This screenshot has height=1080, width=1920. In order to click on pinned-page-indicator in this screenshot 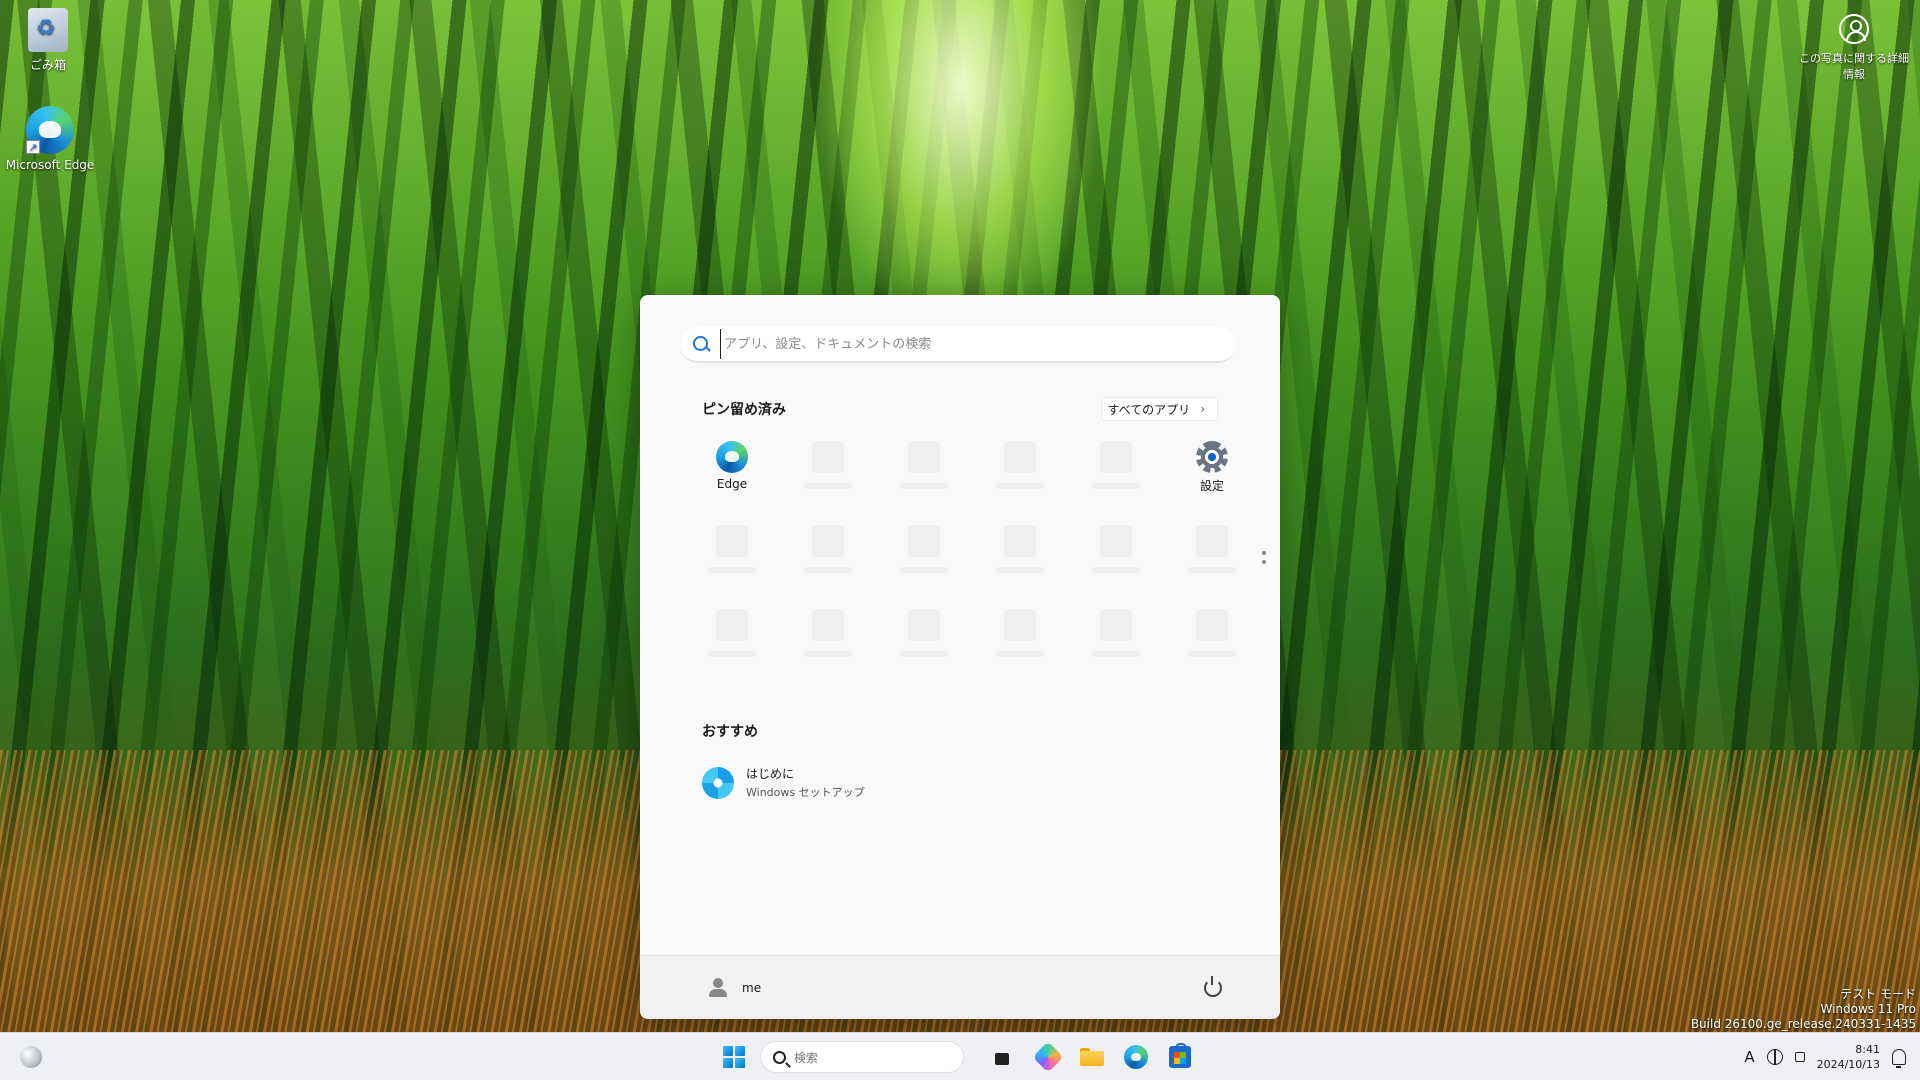, I will do `click(1264, 560)`.